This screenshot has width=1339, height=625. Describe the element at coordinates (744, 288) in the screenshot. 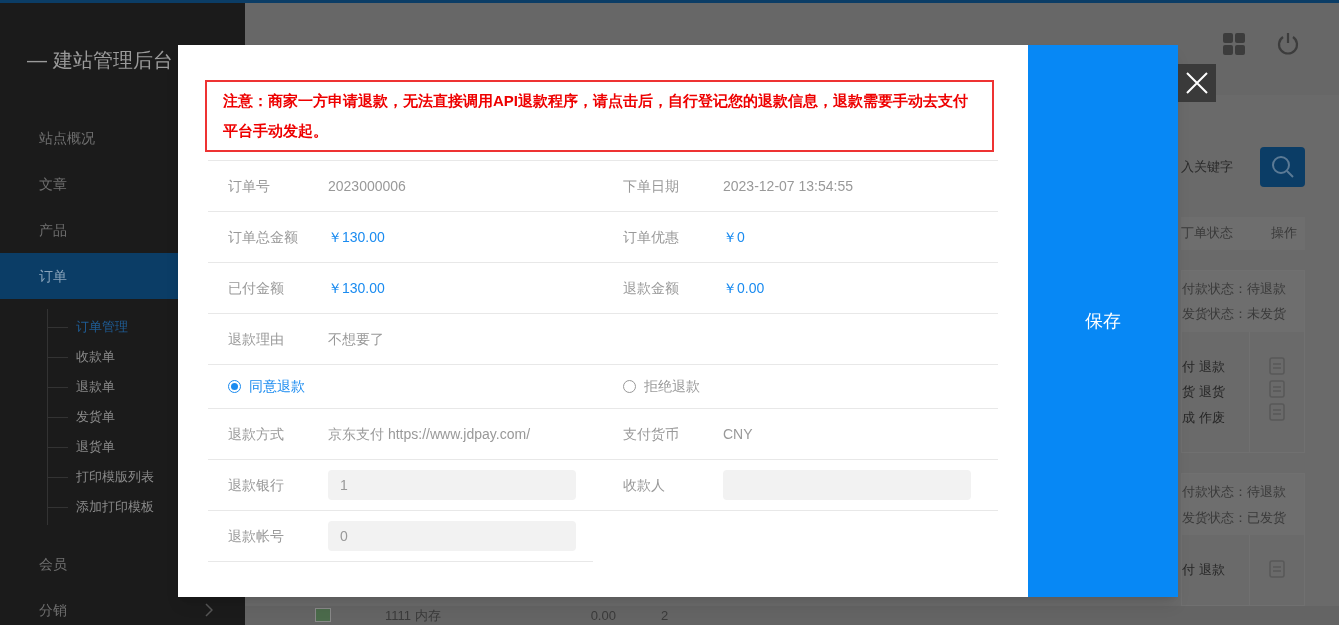

I see `amount-value: ￥0.00` at that location.